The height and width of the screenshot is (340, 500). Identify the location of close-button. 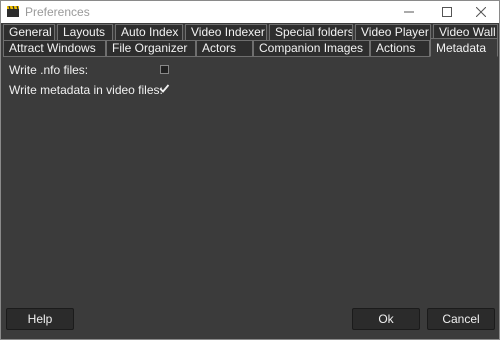
(479, 12).